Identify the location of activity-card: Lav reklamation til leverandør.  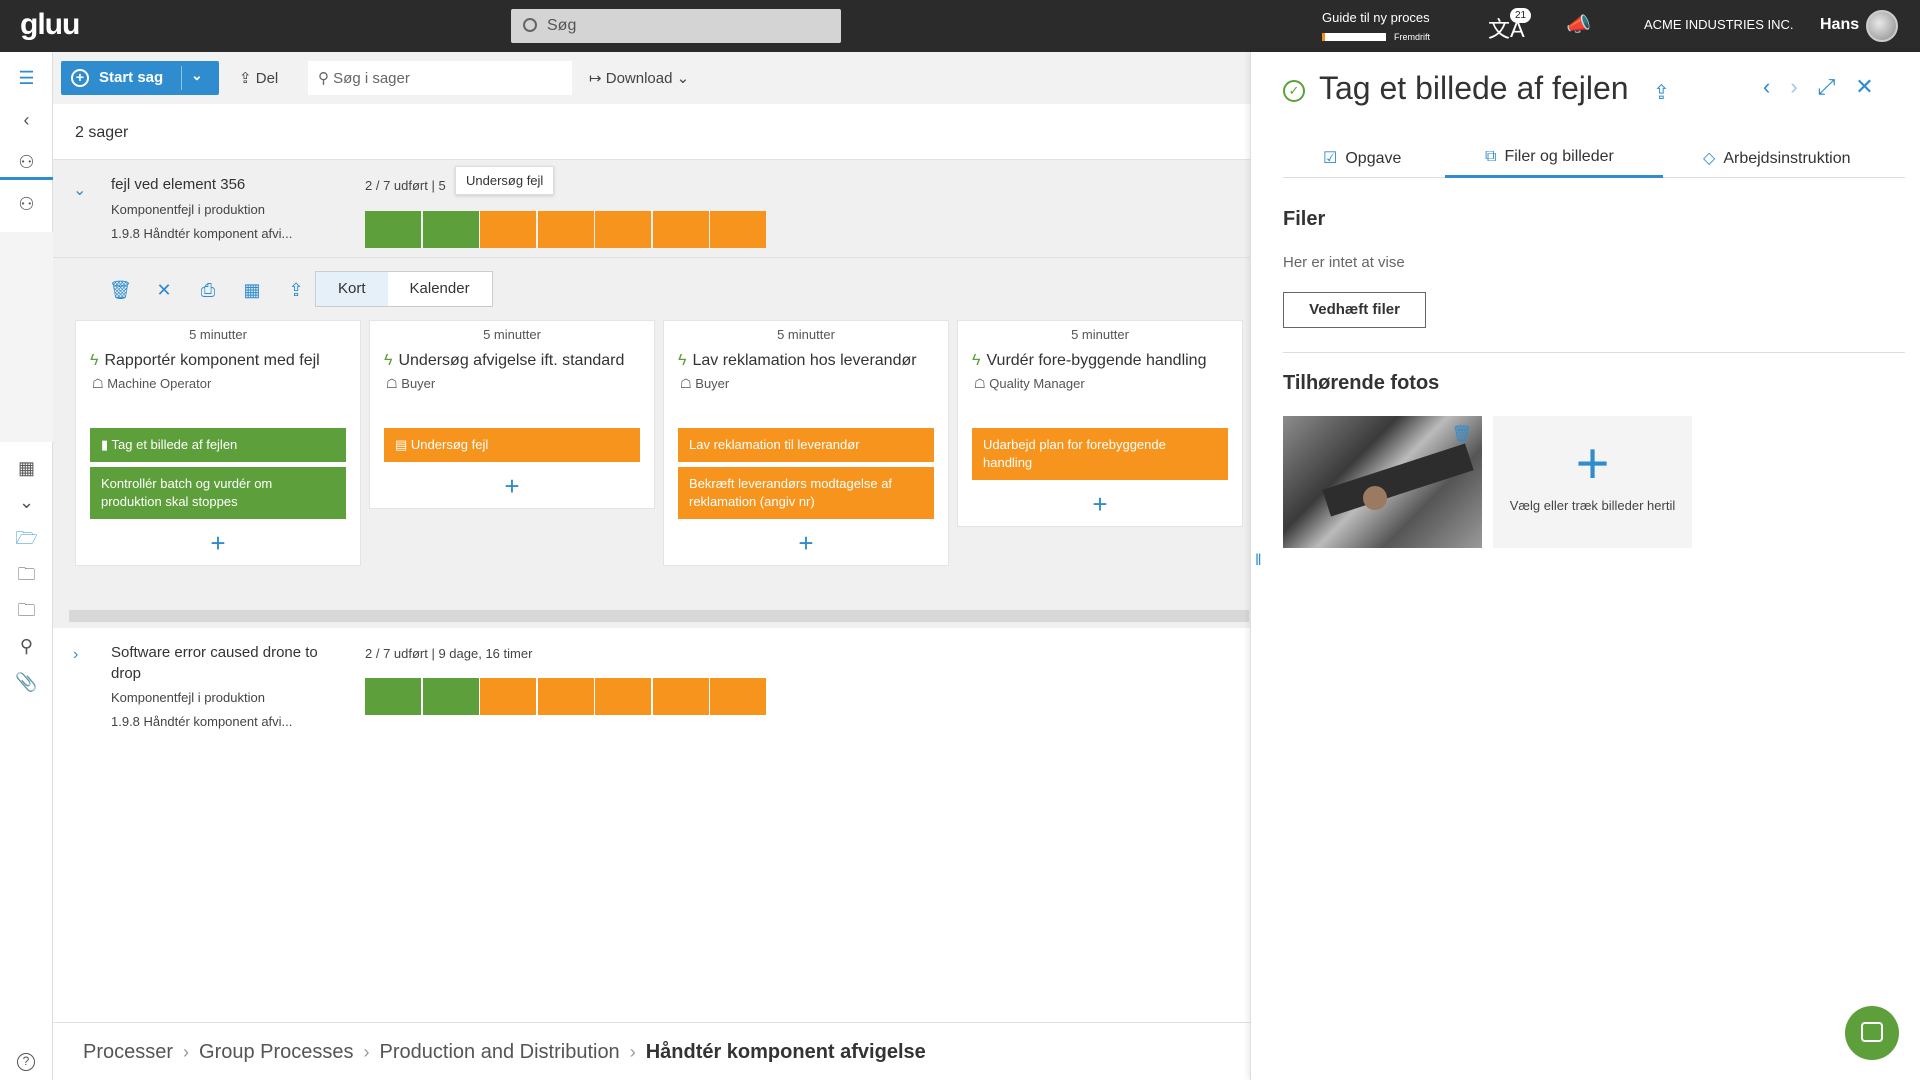
(806, 445).